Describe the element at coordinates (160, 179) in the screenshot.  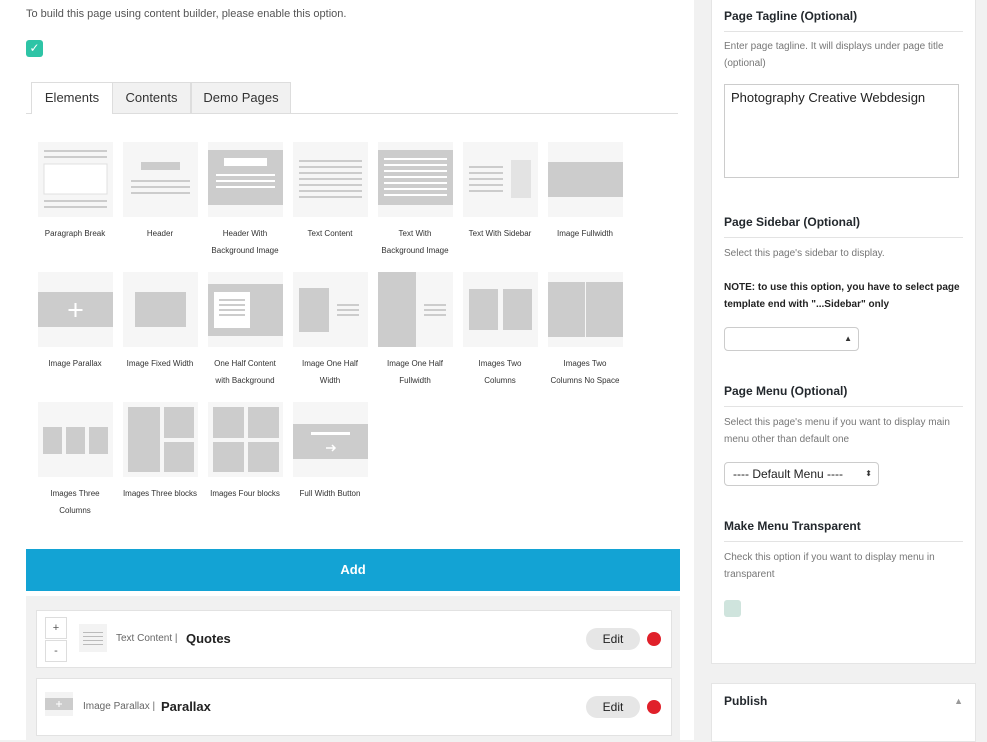
I see `header-icon` at that location.